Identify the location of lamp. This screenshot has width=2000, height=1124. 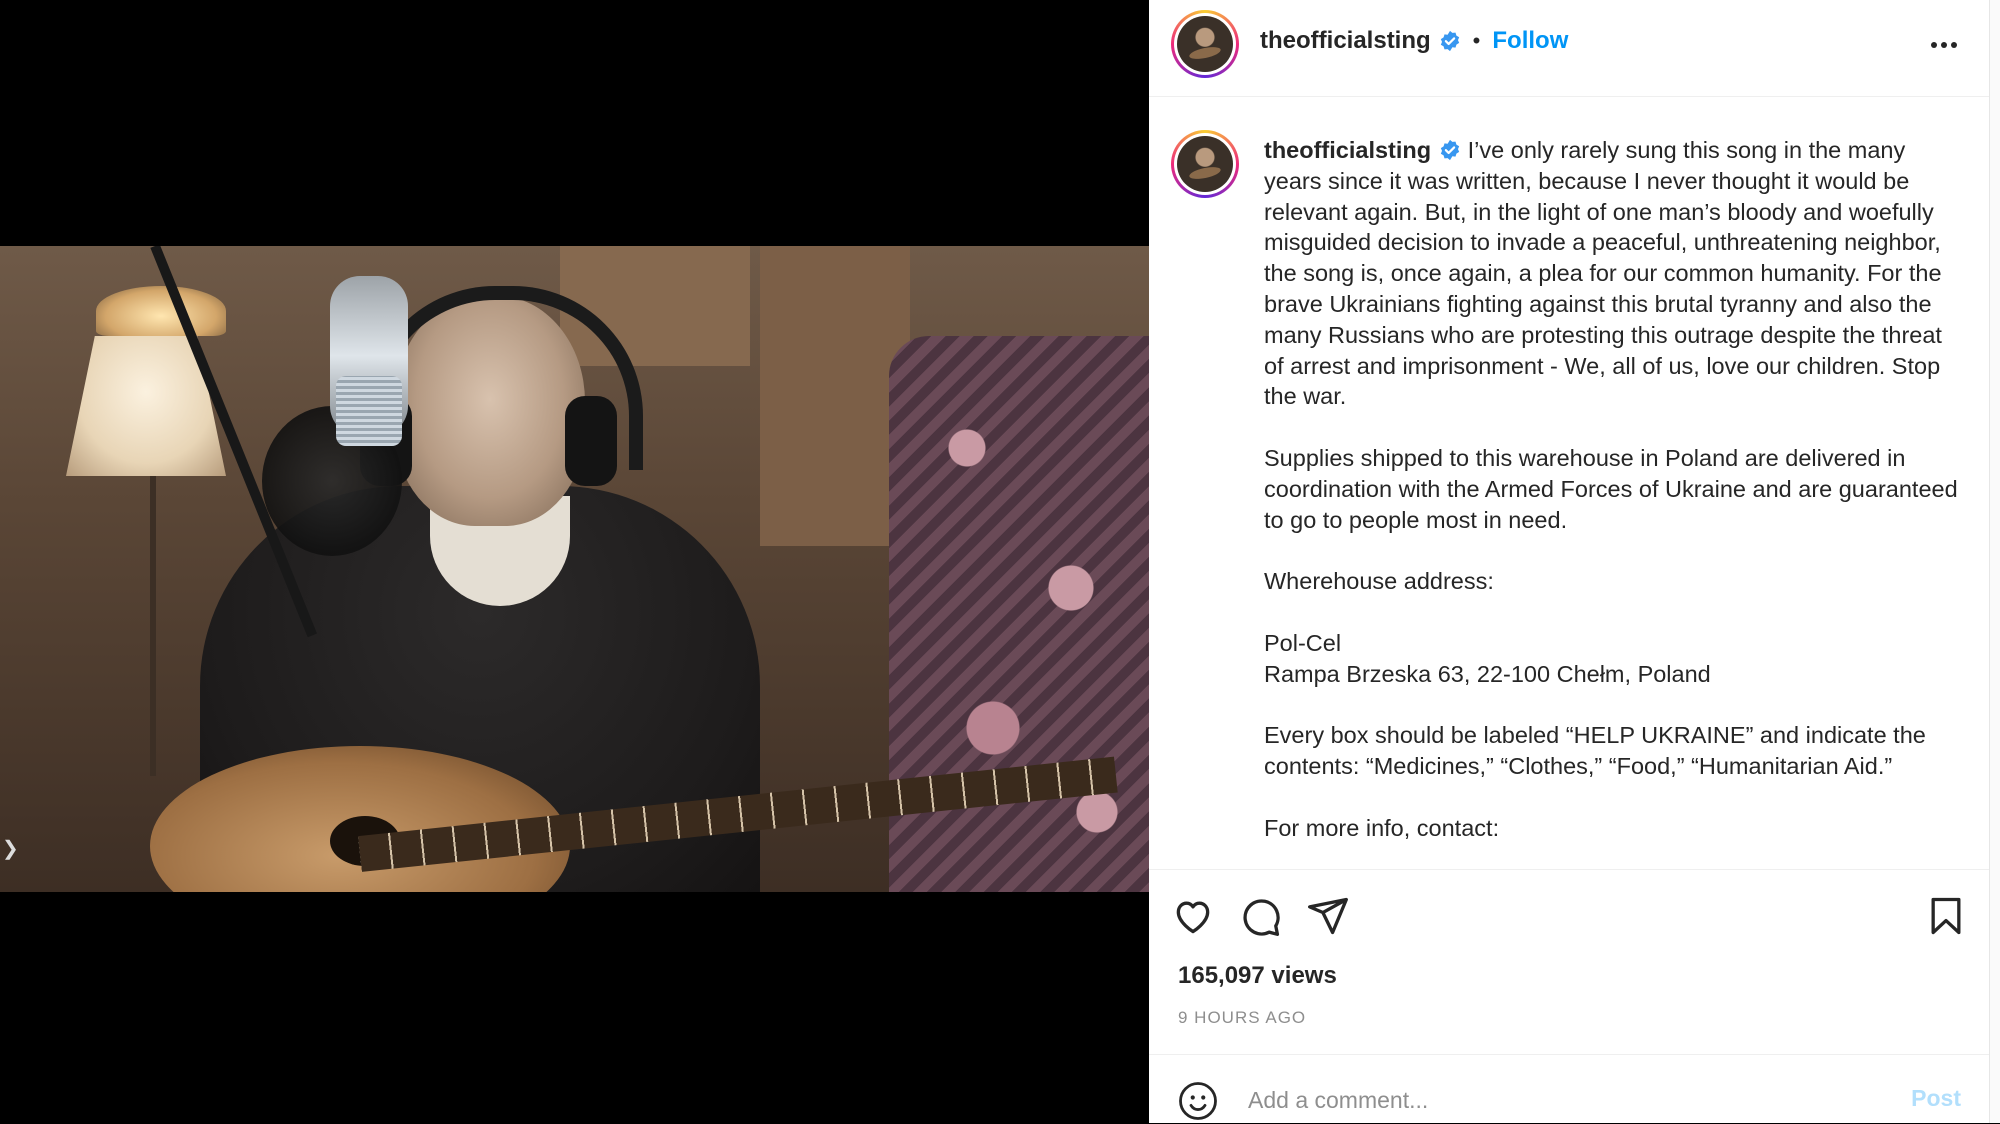
(161, 311).